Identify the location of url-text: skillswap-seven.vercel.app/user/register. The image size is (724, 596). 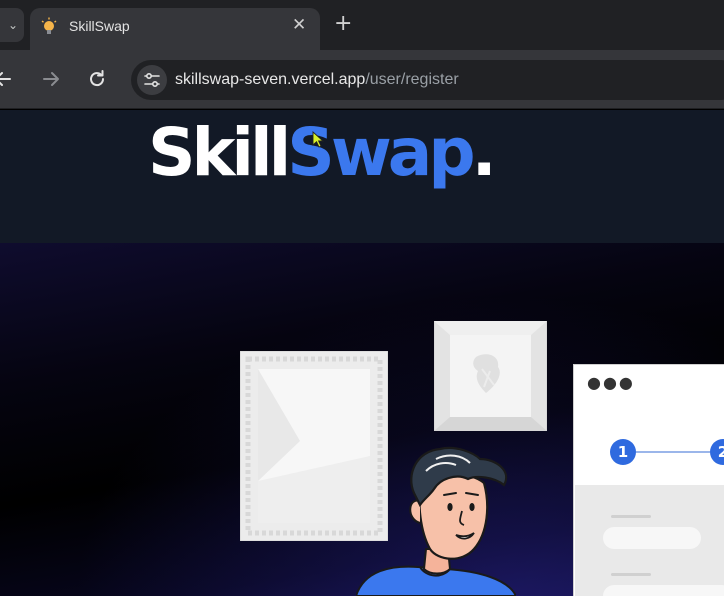
(317, 80).